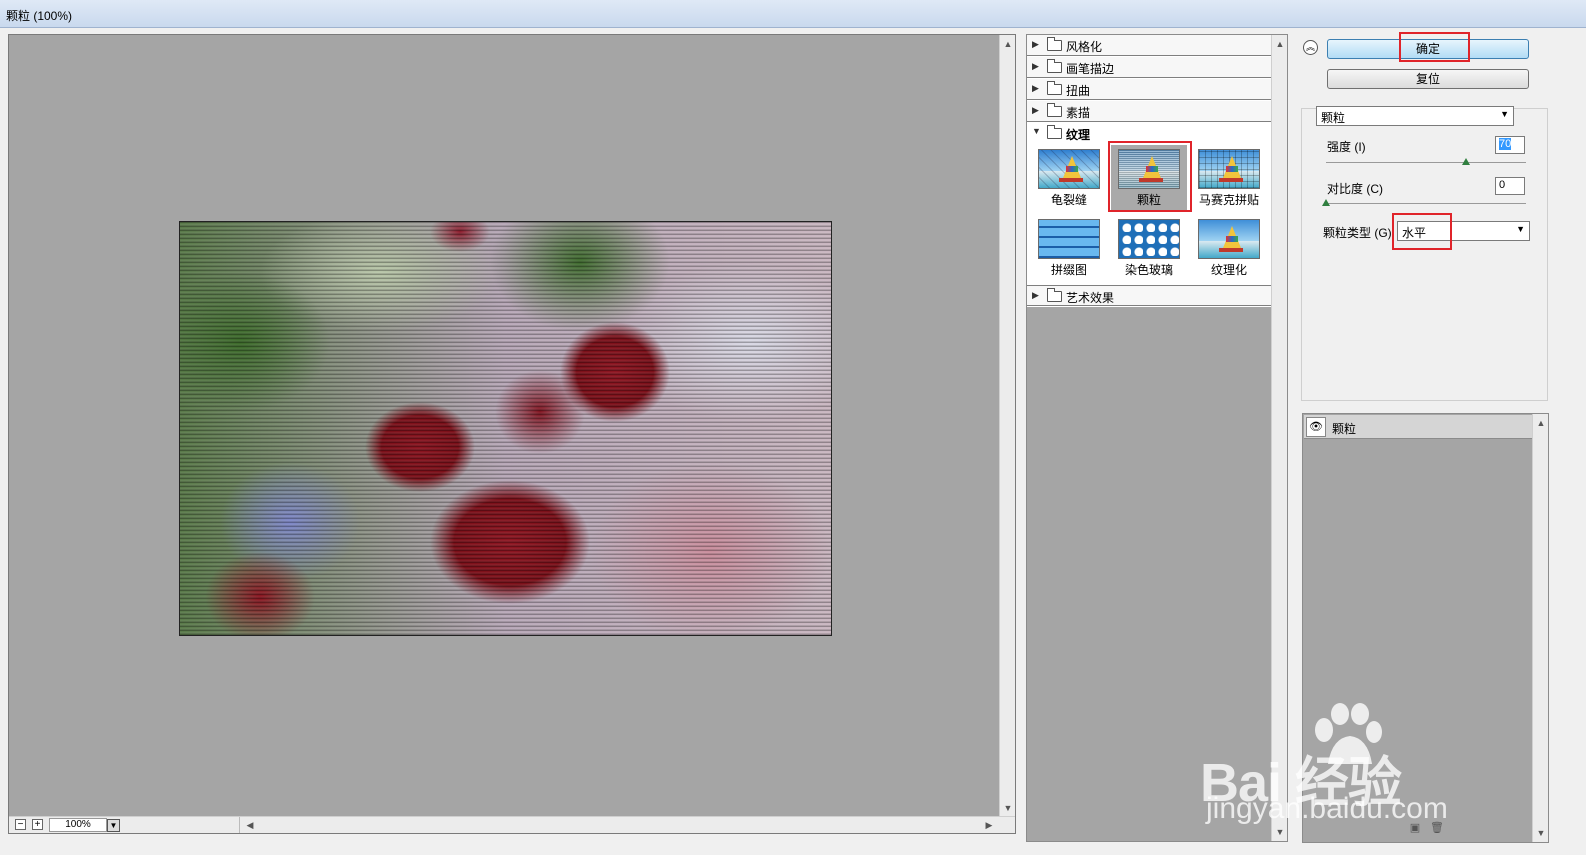 The image size is (1586, 855). I want to click on intensity-input: 70, so click(1510, 145).